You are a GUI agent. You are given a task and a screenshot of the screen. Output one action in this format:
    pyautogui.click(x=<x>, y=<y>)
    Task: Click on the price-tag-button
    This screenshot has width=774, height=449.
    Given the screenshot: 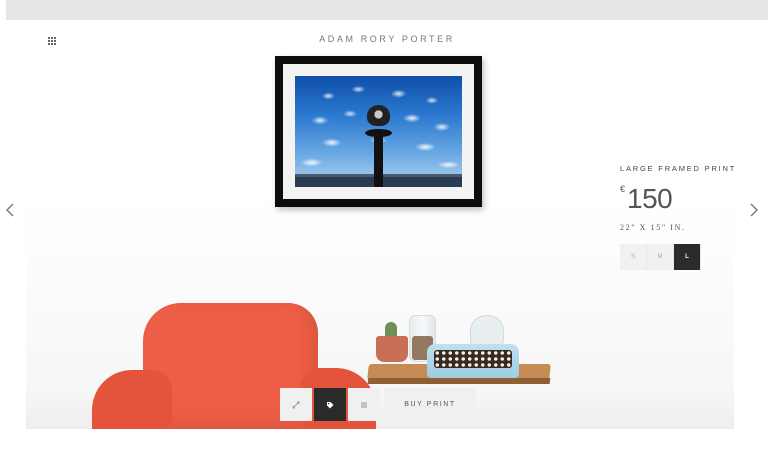 What is the action you would take?
    pyautogui.click(x=330, y=404)
    